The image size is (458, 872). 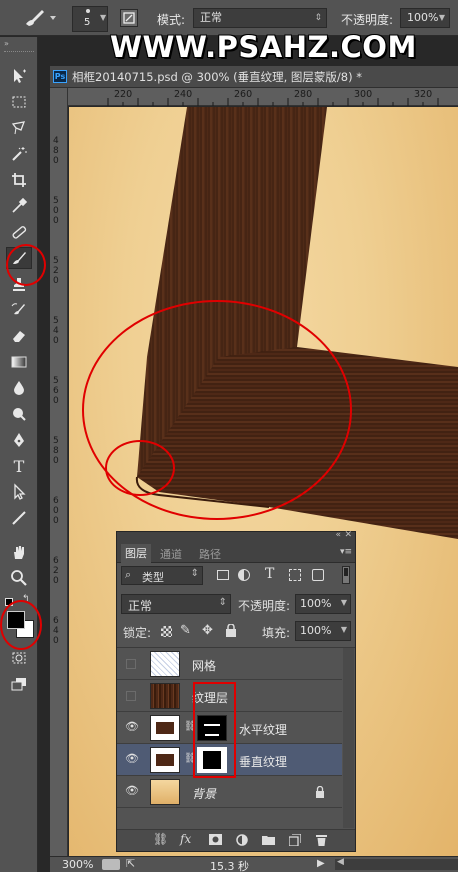 I want to click on fill-field: 100% ▼, so click(x=323, y=631).